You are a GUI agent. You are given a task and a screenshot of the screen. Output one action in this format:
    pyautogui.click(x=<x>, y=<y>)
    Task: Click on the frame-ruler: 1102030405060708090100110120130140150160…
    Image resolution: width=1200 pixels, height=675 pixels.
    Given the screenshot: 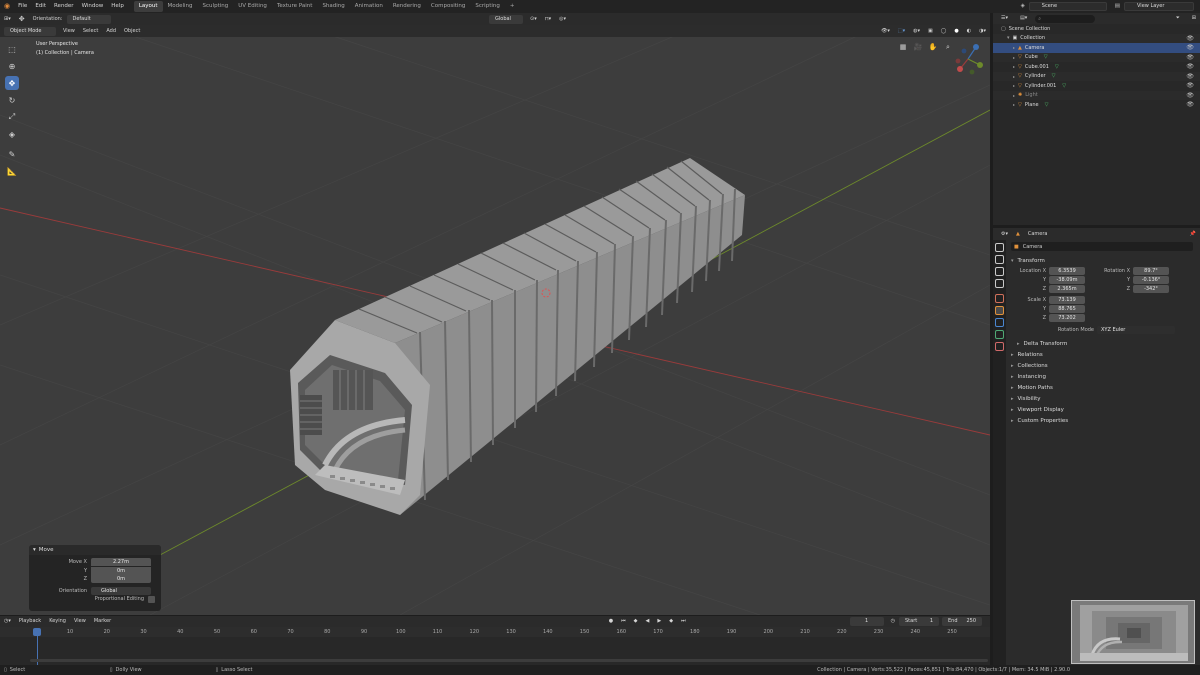 What is the action you would take?
    pyautogui.click(x=495, y=632)
    